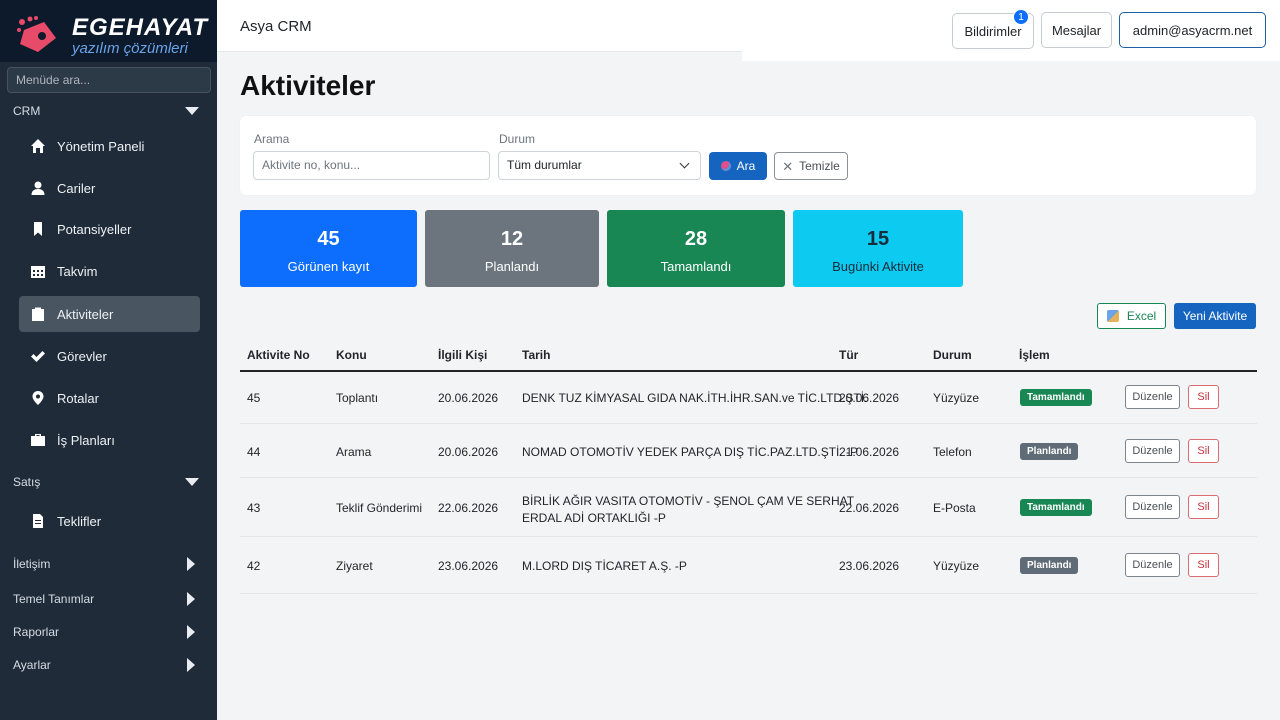 The width and height of the screenshot is (1280, 720). Describe the element at coordinates (1112, 316) in the screenshot. I see `excel-icon` at that location.